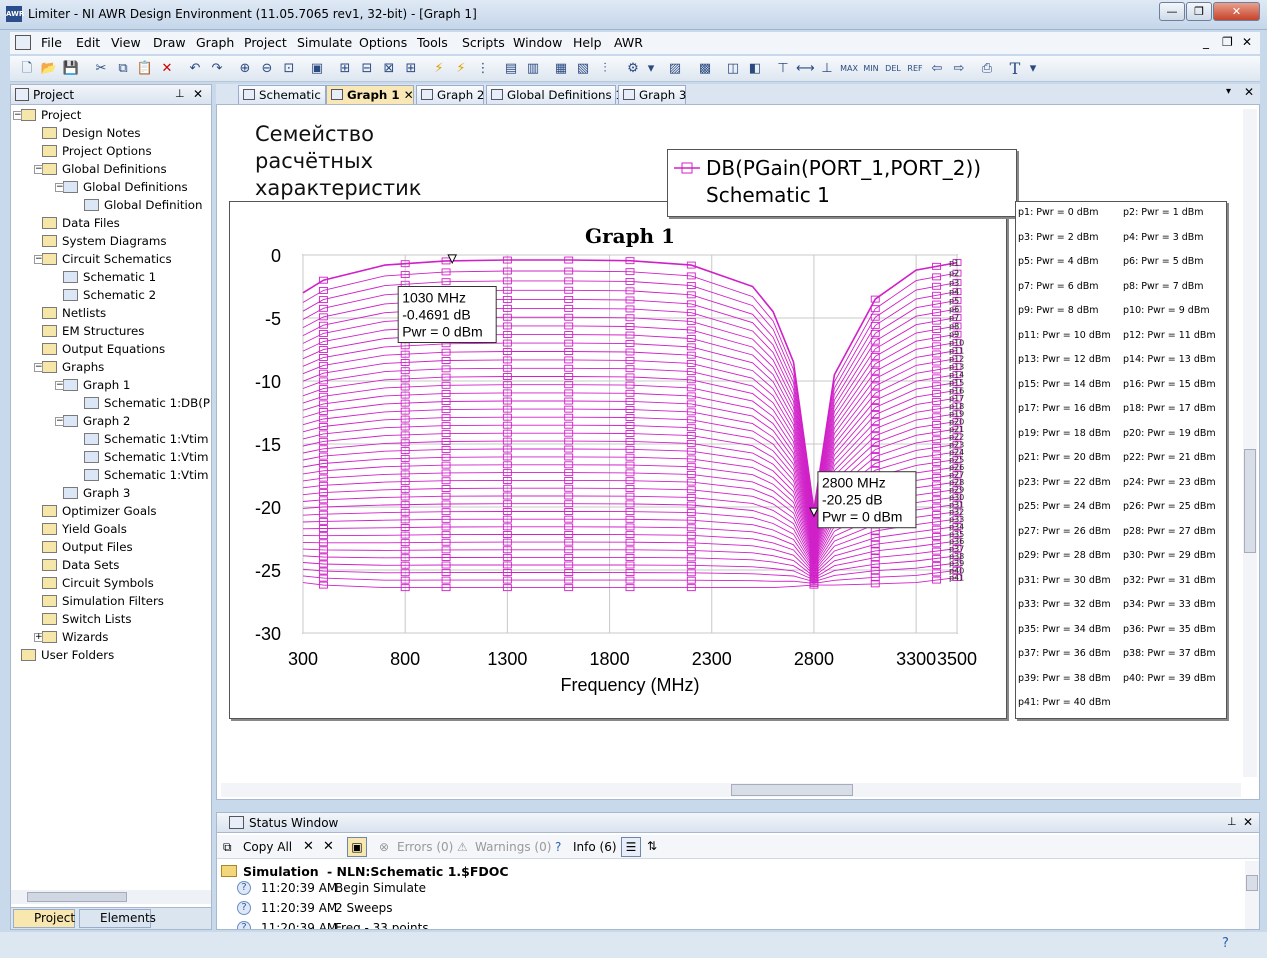 The width and height of the screenshot is (1267, 958). I want to click on doc-hscroll, so click(731, 790).